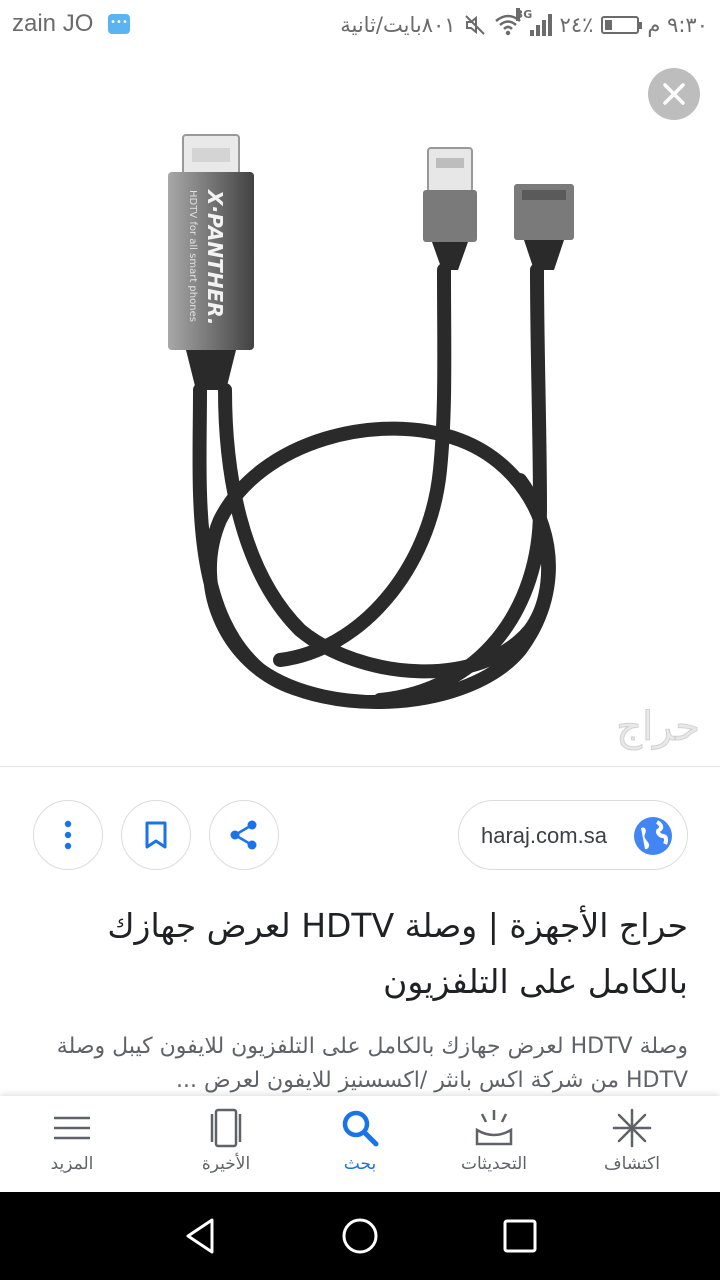 This screenshot has height=1280, width=720. What do you see at coordinates (632, 1128) in the screenshot?
I see `discover-icon` at bounding box center [632, 1128].